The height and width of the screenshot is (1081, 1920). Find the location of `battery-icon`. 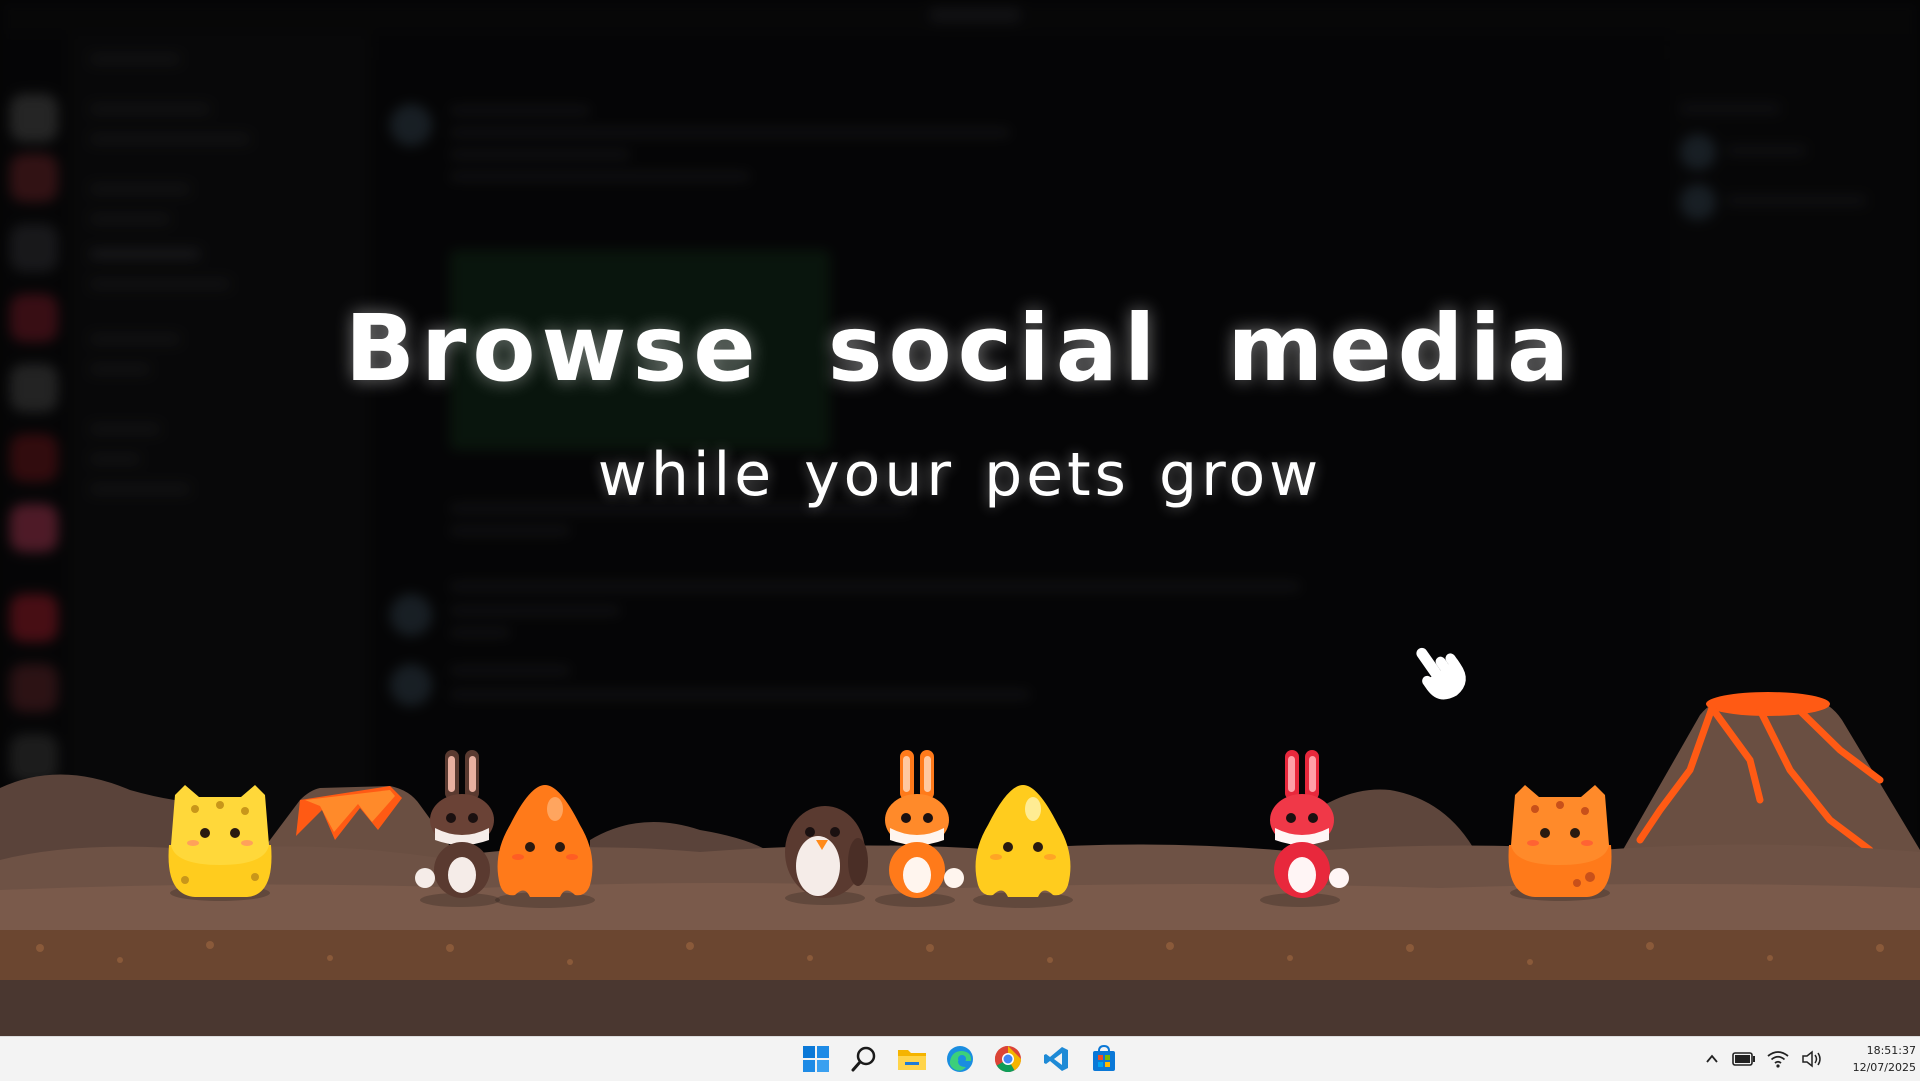

battery-icon is located at coordinates (1744, 1059).